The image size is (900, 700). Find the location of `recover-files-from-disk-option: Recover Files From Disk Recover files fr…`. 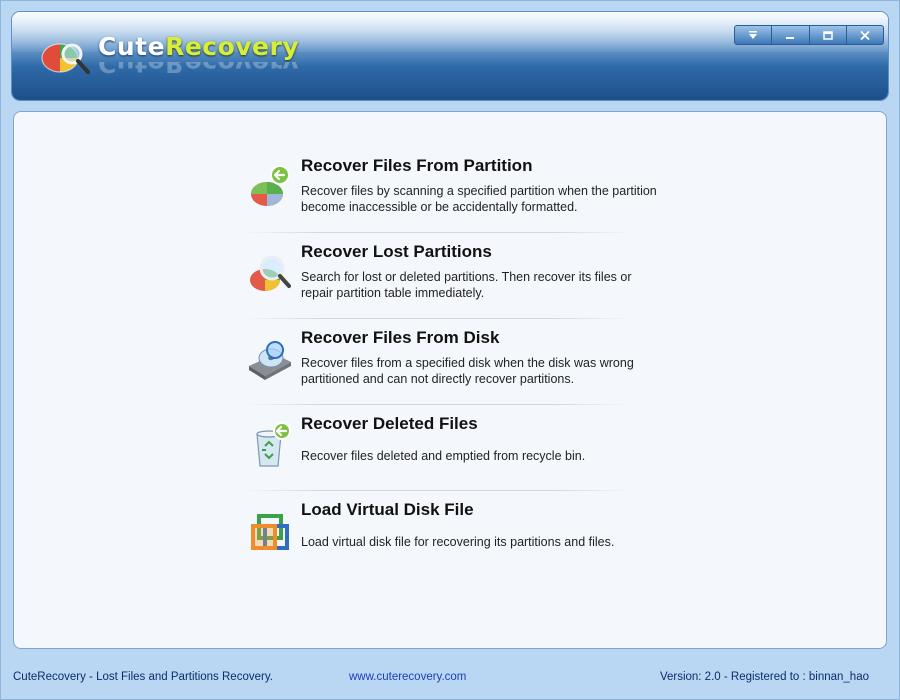

recover-files-from-disk-option: Recover Files From Disk Recover files fr… is located at coordinates (457, 370).